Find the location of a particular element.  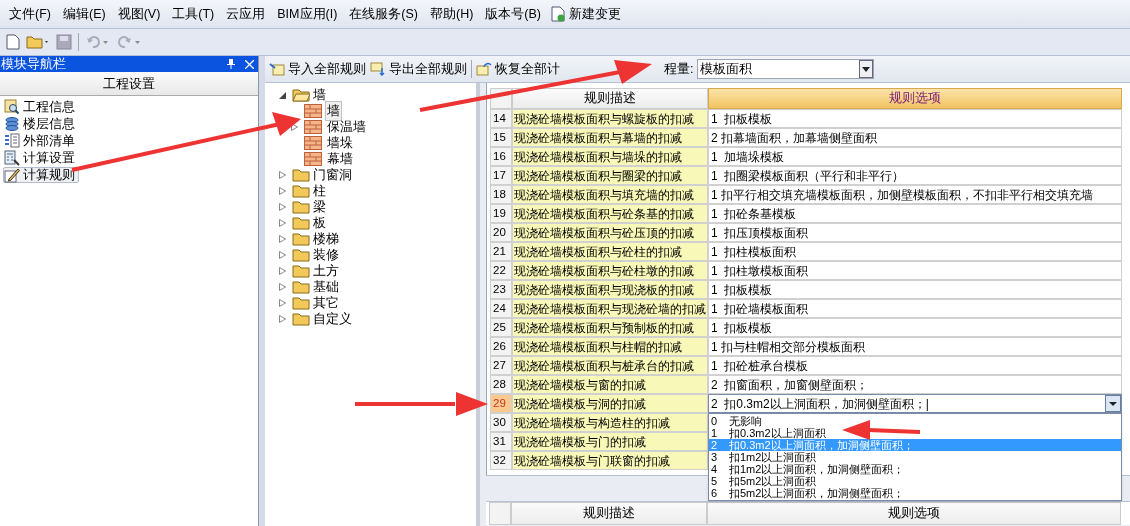

dropdown-option: 1 扣0.3m2以上洞面积 is located at coordinates (915, 433).